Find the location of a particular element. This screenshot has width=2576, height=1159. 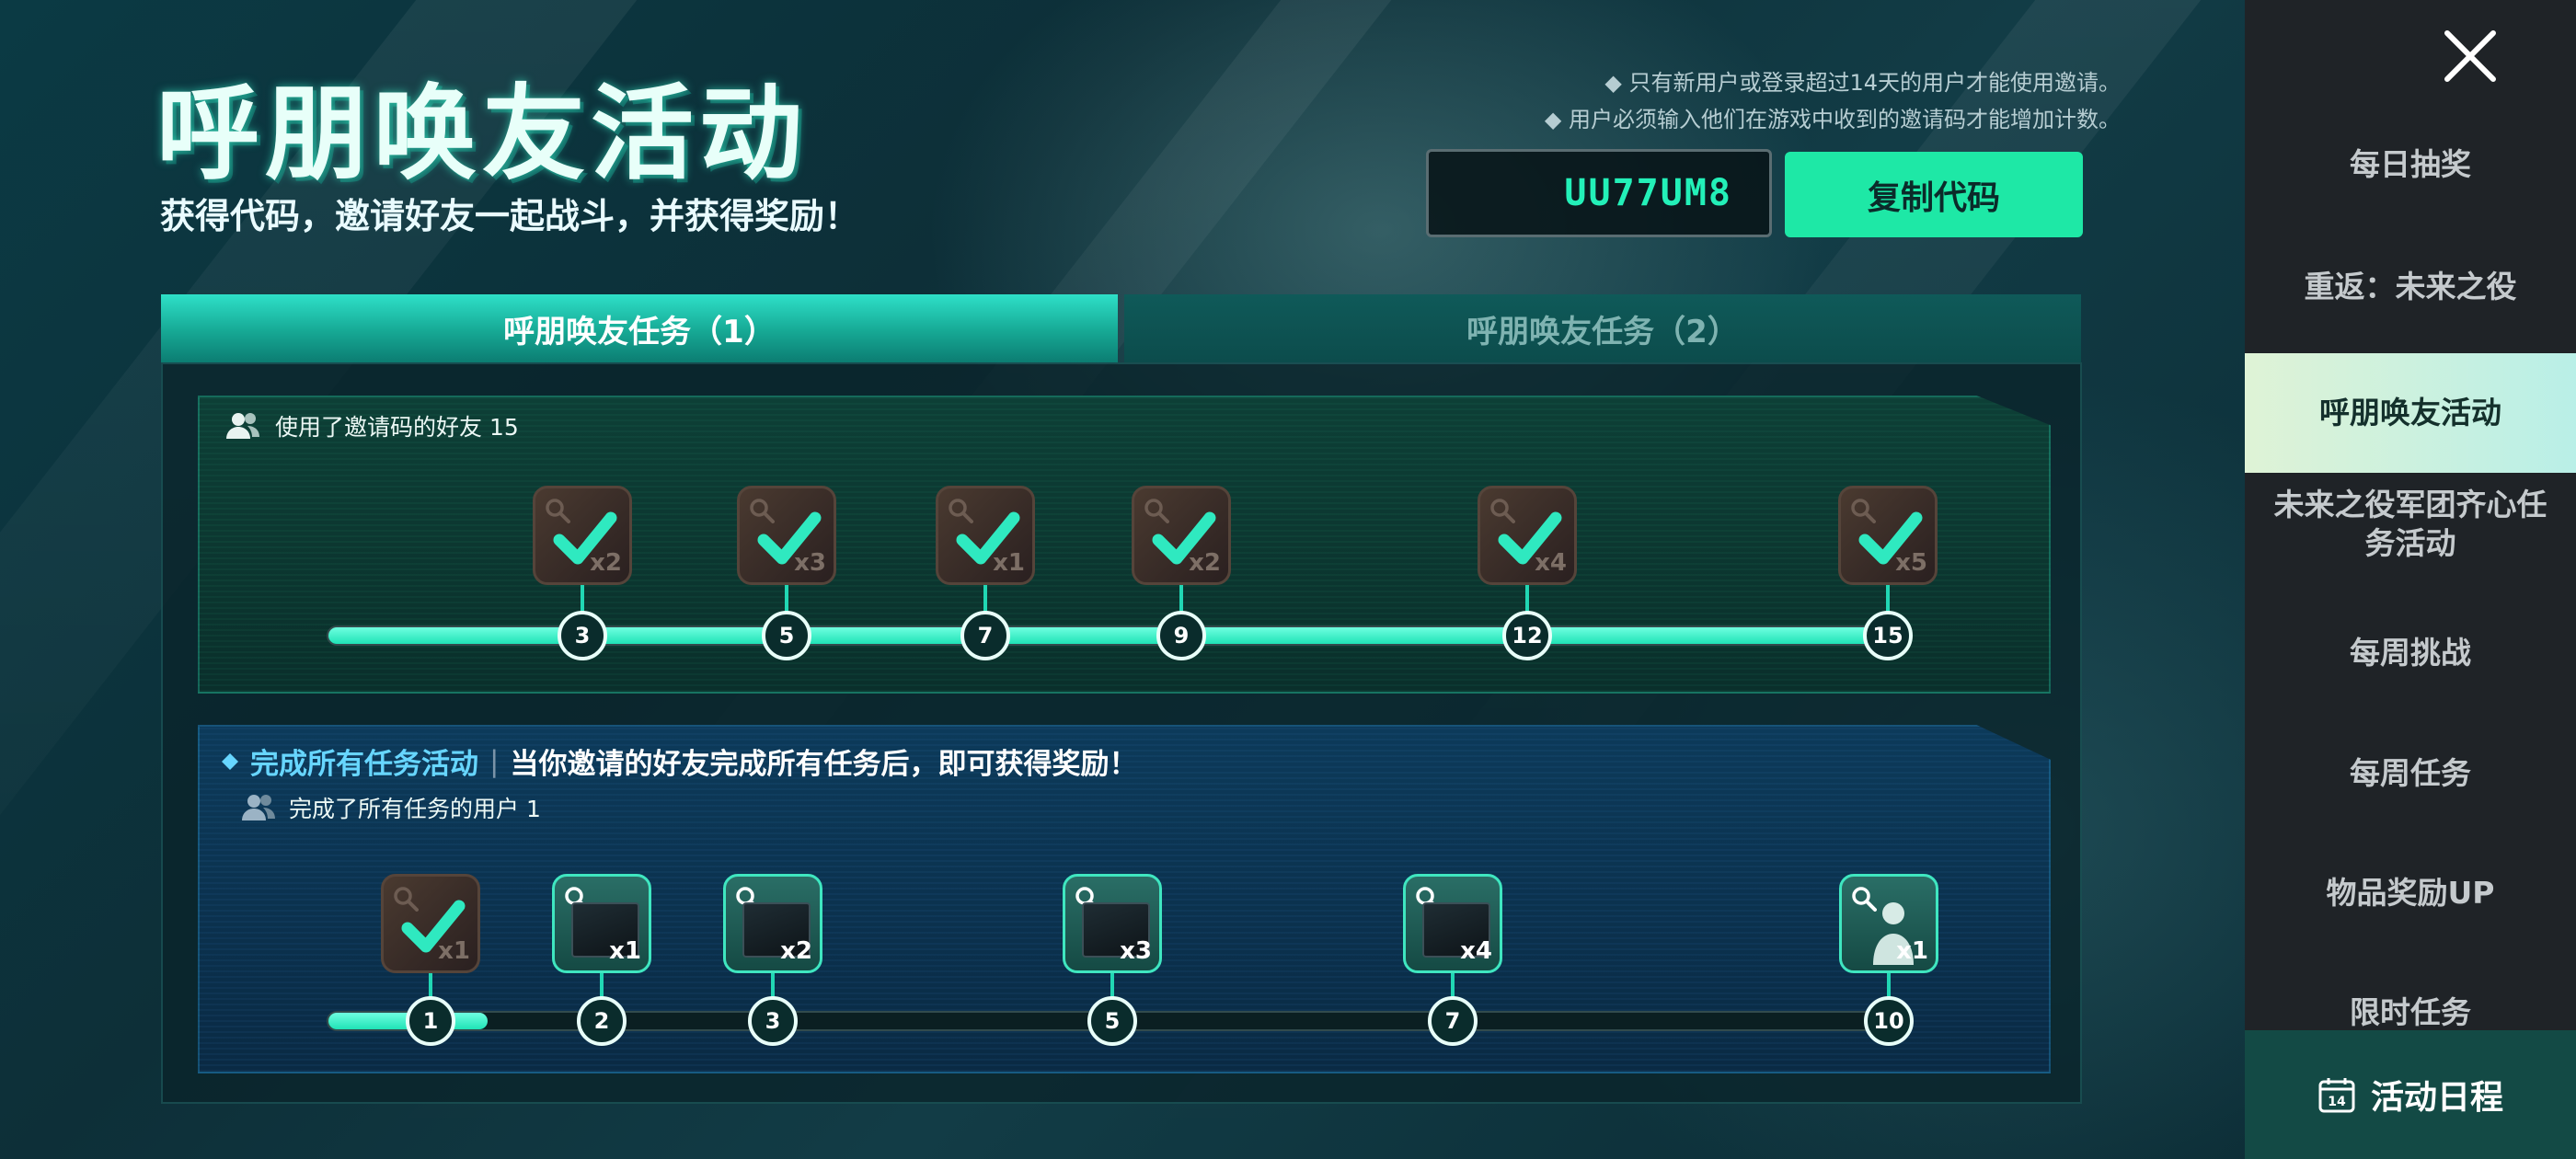

rule-note: ◆ 用户必须输入他们在游戏中收到的邀请码才能增加计数。 is located at coordinates (1832, 119).